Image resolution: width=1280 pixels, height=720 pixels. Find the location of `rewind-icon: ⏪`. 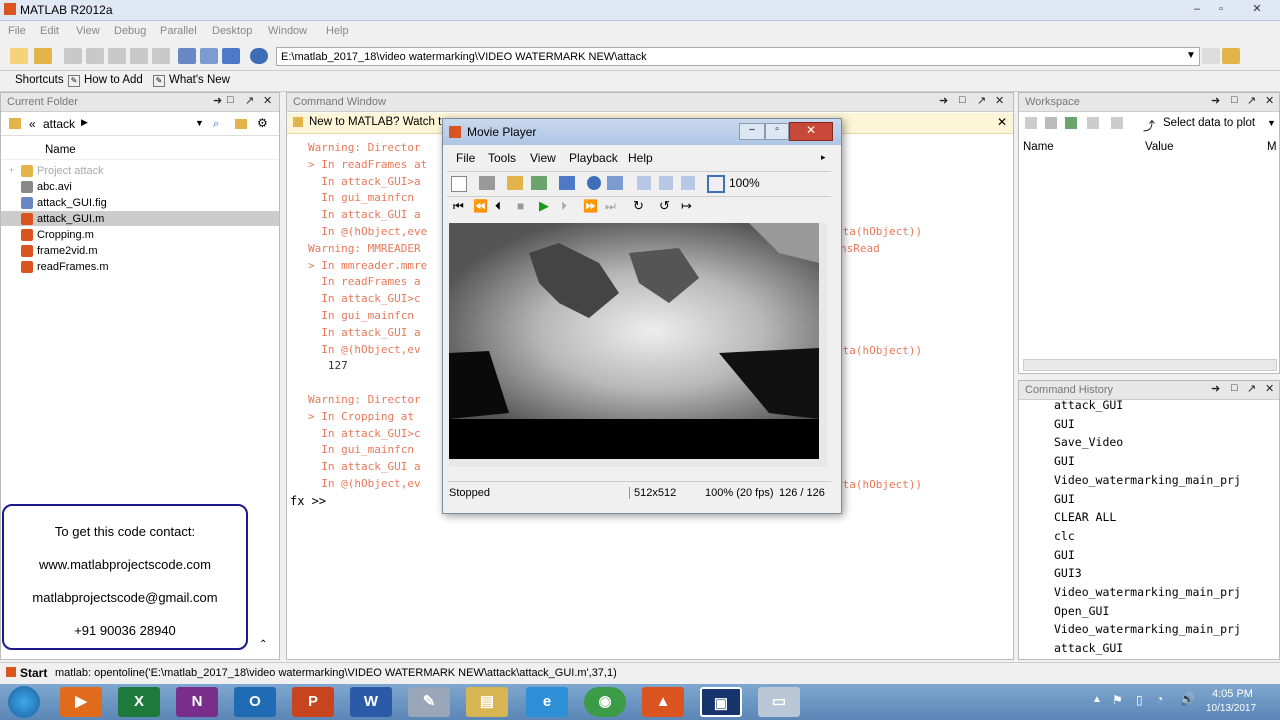

rewind-icon: ⏪ is located at coordinates (480, 206).